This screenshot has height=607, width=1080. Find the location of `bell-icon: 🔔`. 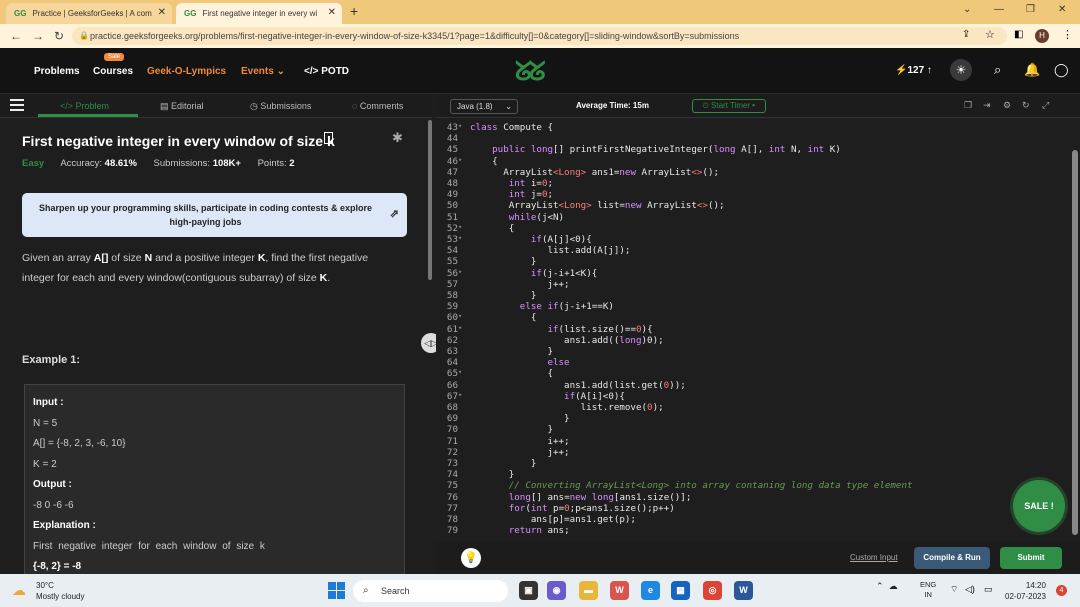

bell-icon: 🔔 is located at coordinates (1032, 70).